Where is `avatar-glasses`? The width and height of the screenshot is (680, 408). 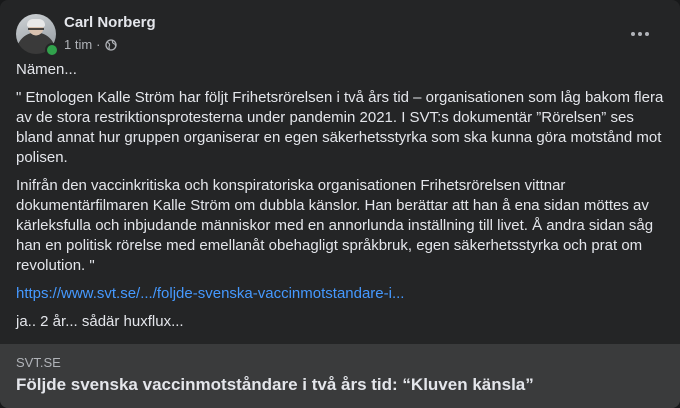 avatar-glasses is located at coordinates (36, 31).